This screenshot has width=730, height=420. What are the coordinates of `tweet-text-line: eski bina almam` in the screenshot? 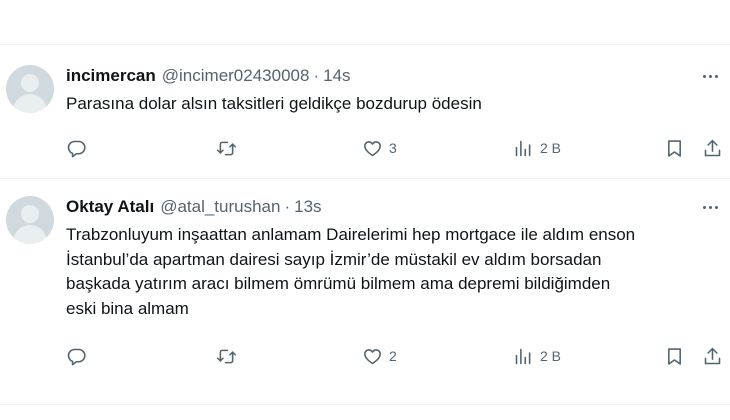 It's located at (127, 308).